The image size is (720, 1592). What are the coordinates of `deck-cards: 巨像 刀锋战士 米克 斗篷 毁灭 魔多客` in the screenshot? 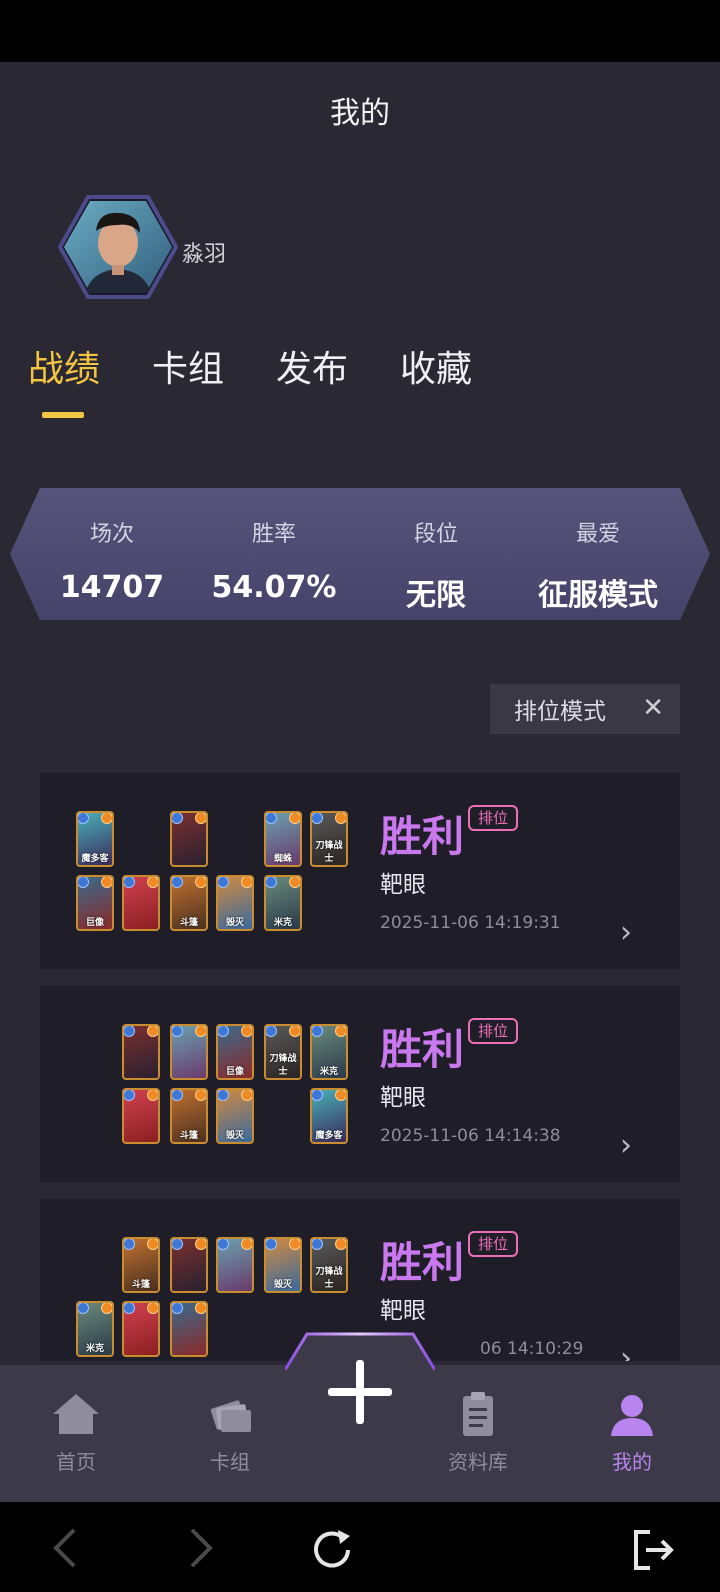 It's located at (221, 1089).